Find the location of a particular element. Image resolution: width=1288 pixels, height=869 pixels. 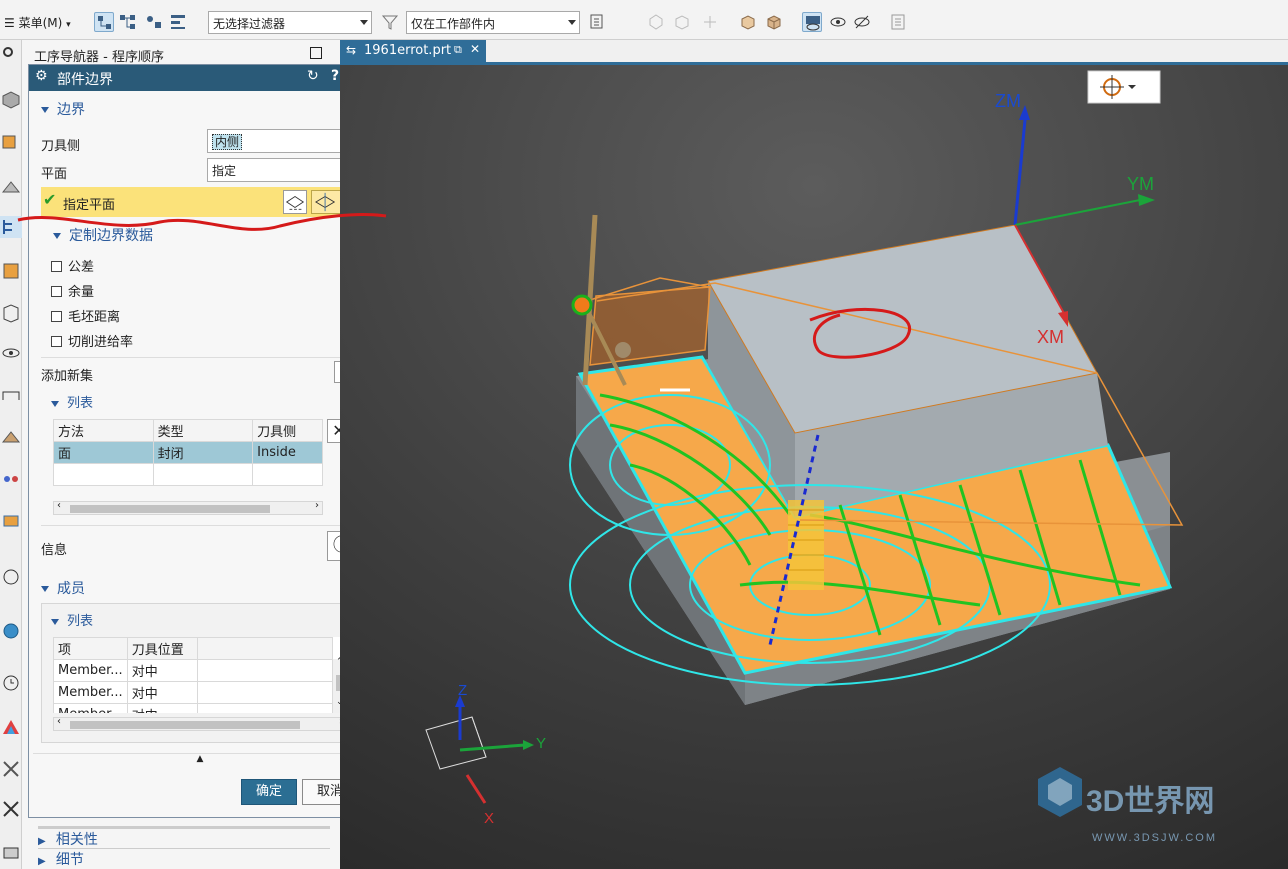

cube-outline-icon is located at coordinates (682, 22).